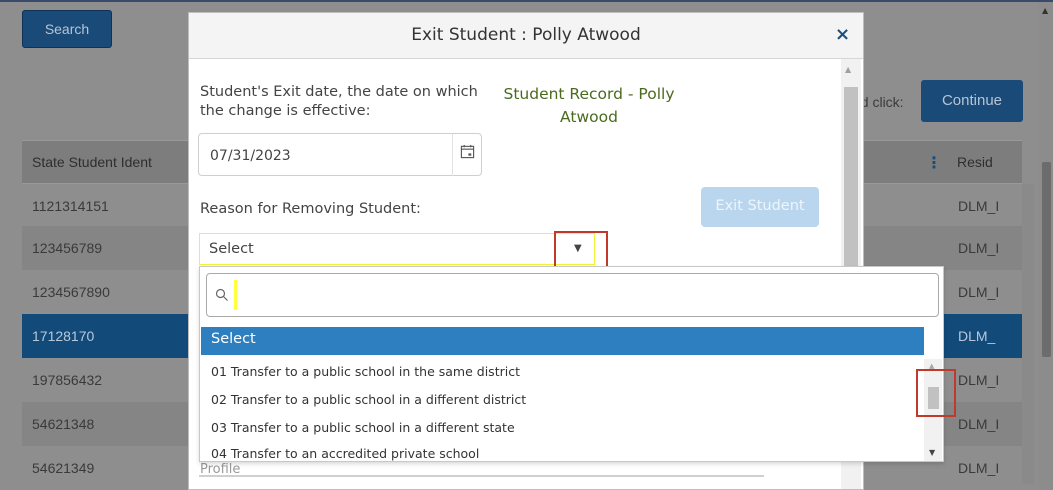 Image resolution: width=1053 pixels, height=490 pixels. Describe the element at coordinates (452, 155) in the screenshot. I see `date-field-divider` at that location.